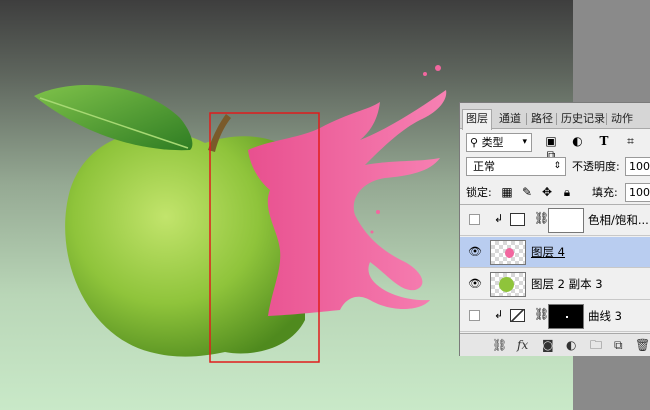 Image resolution: width=650 pixels, height=410 pixels. I want to click on pink-splash-thumb, so click(509, 253).